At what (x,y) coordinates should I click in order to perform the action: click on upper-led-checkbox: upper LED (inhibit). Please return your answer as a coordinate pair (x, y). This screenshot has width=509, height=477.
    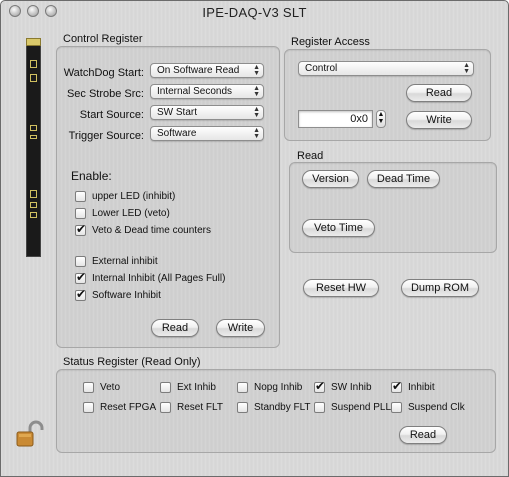
    Looking at the image, I should click on (125, 196).